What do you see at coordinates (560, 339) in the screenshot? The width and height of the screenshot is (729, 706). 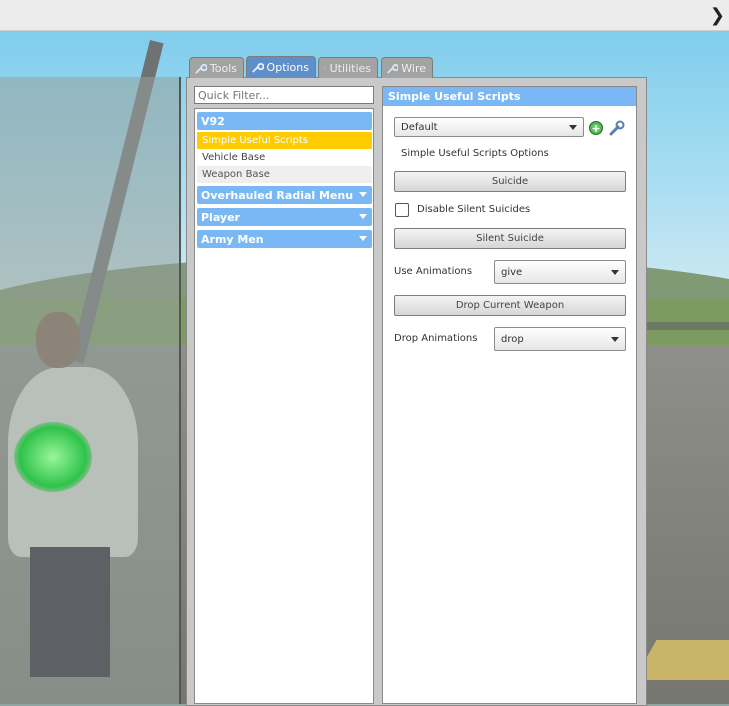 I see `drop-animations-dropdown: drop` at bounding box center [560, 339].